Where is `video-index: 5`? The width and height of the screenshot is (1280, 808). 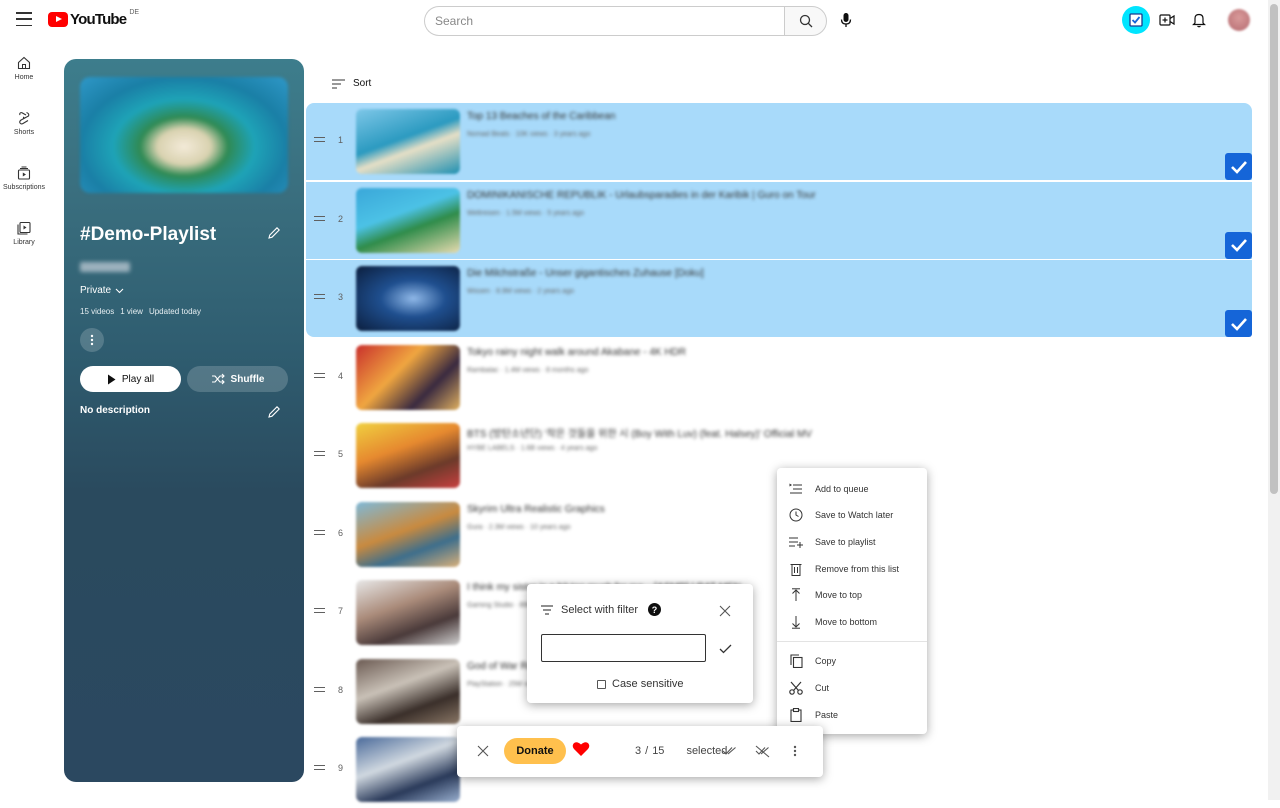
video-index: 5 is located at coordinates (341, 454).